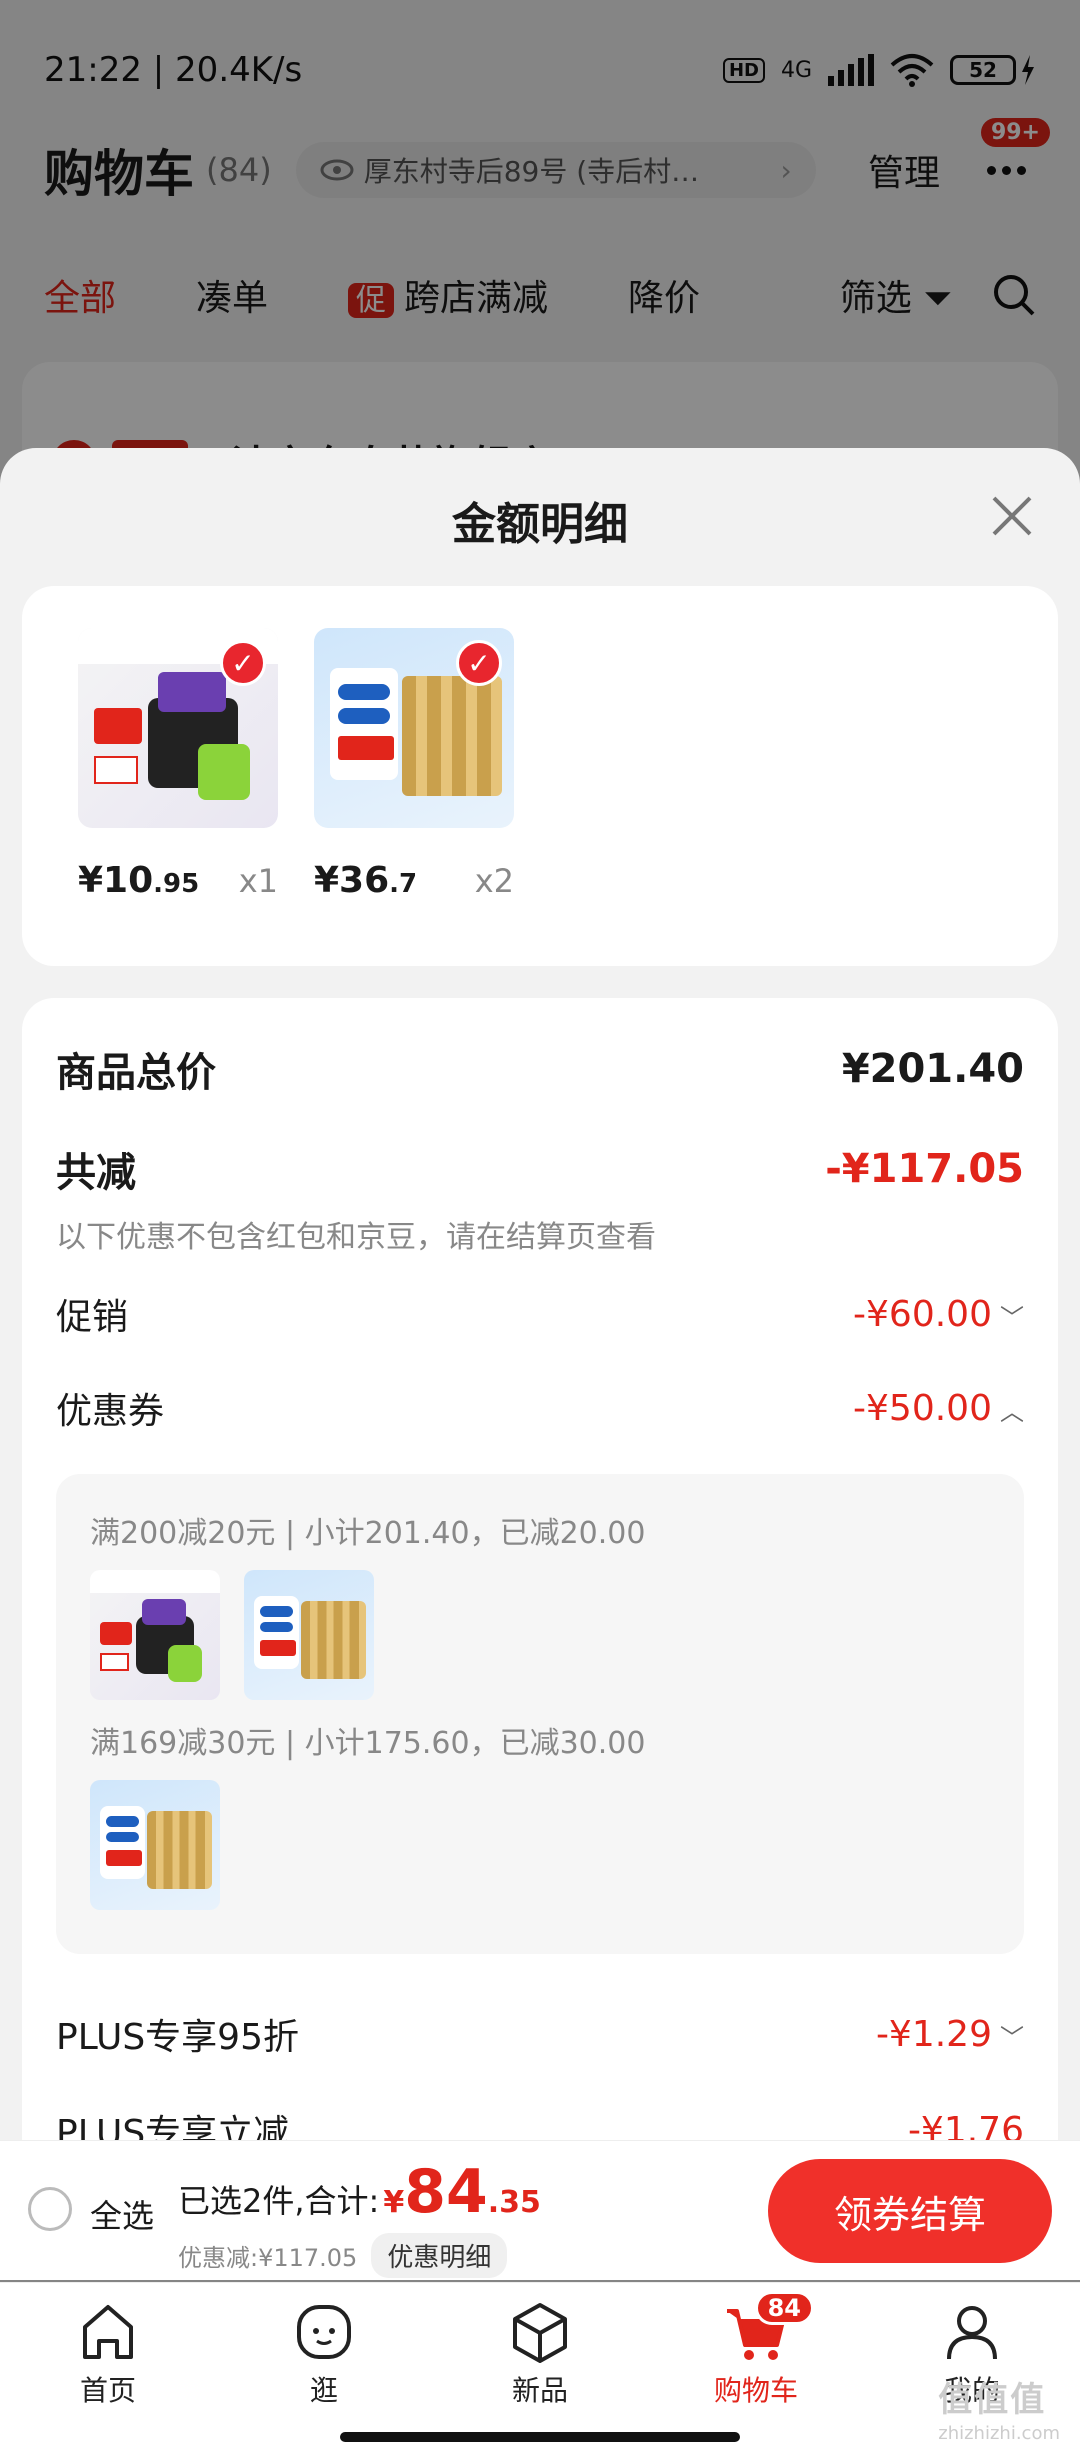 This screenshot has width=1080, height=2460. Describe the element at coordinates (932, 1069) in the screenshot. I see `total-price-value: ¥201.40` at that location.